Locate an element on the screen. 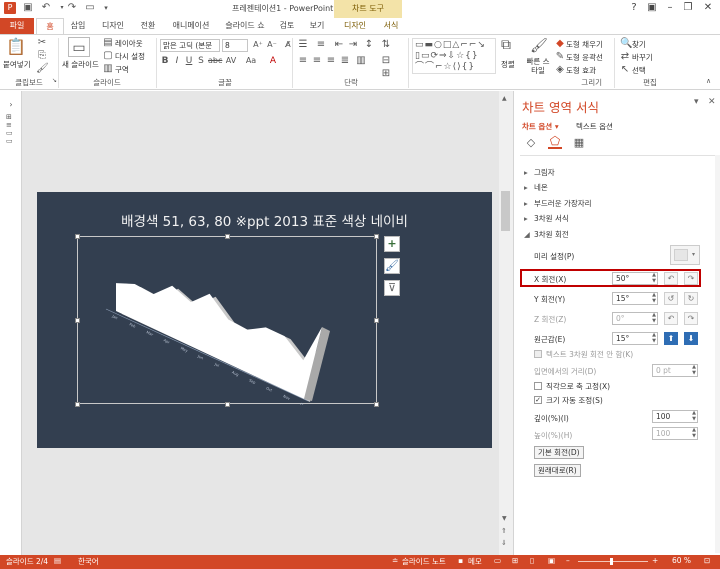  height-input: 100 ▲ ▼ is located at coordinates (675, 433).